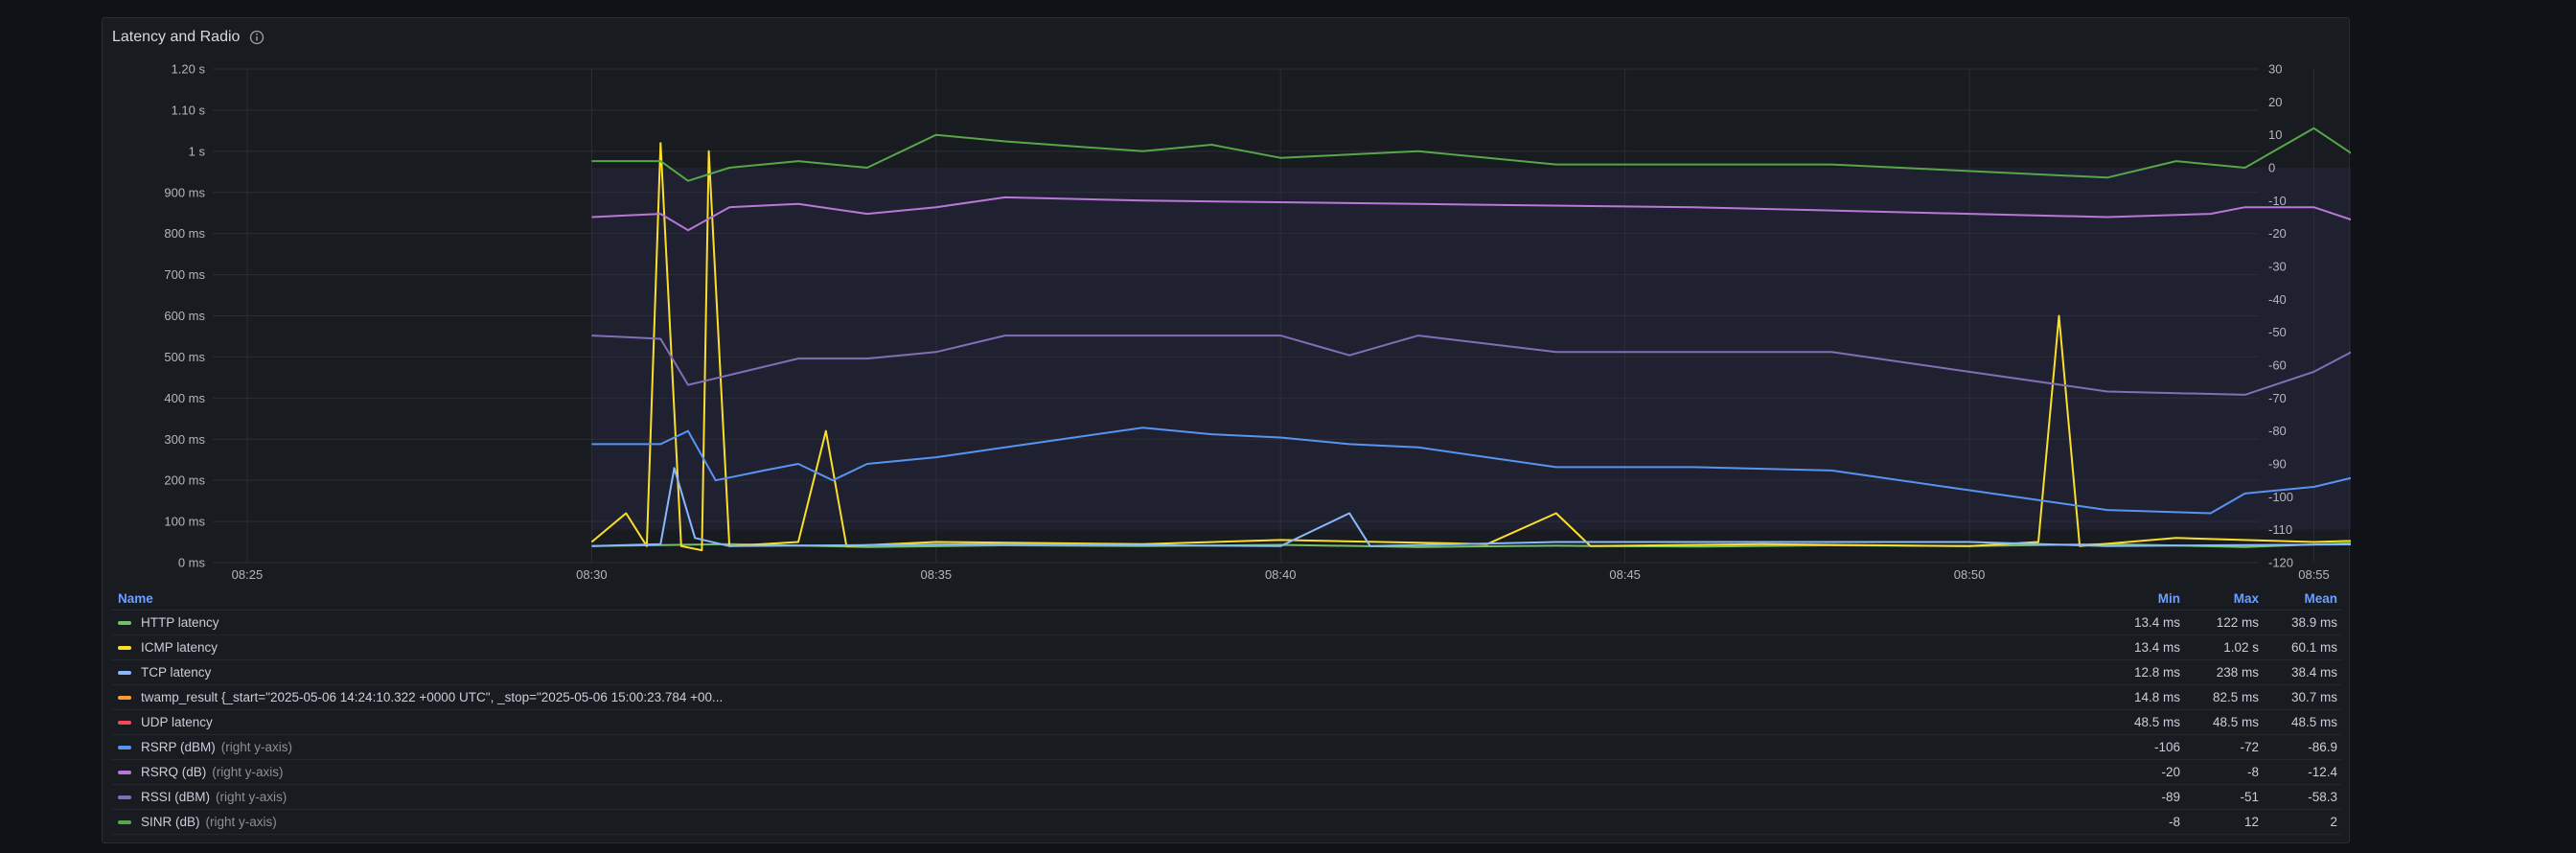  Describe the element at coordinates (2322, 772) in the screenshot. I see `legend-mean-value: -12.4` at that location.